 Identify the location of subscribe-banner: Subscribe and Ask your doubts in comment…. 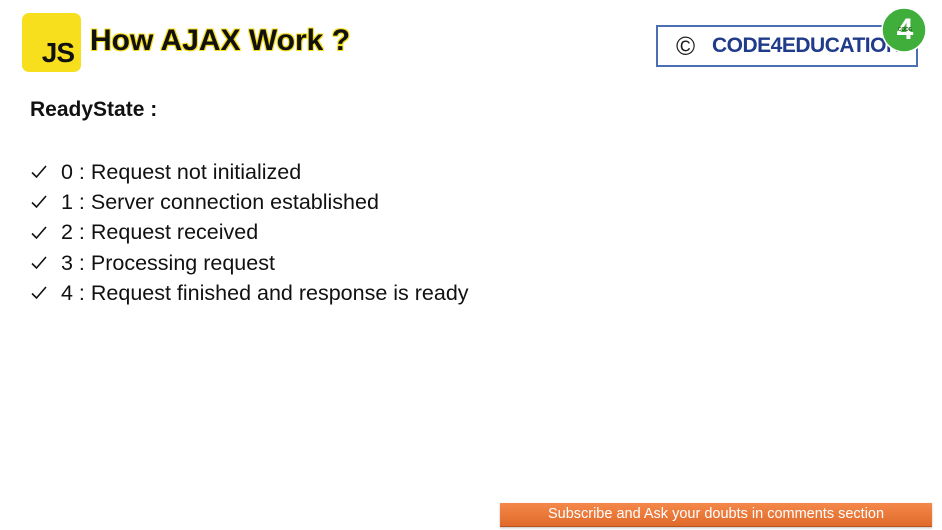
(716, 515).